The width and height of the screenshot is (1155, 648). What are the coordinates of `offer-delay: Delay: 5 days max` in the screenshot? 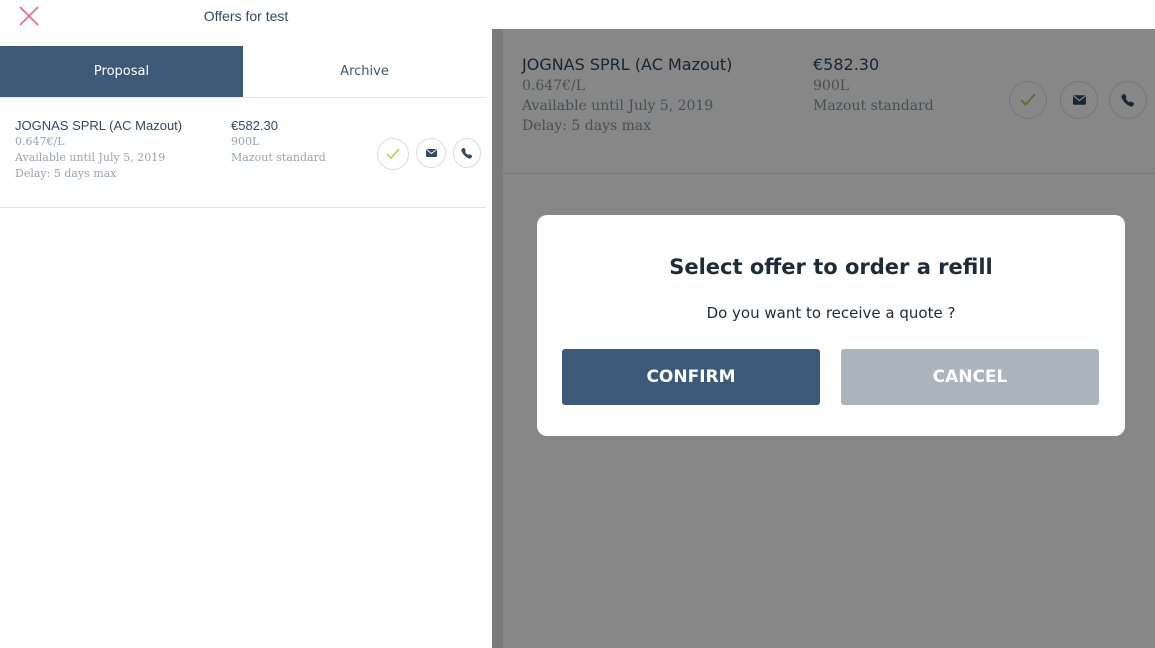 It's located at (66, 173).